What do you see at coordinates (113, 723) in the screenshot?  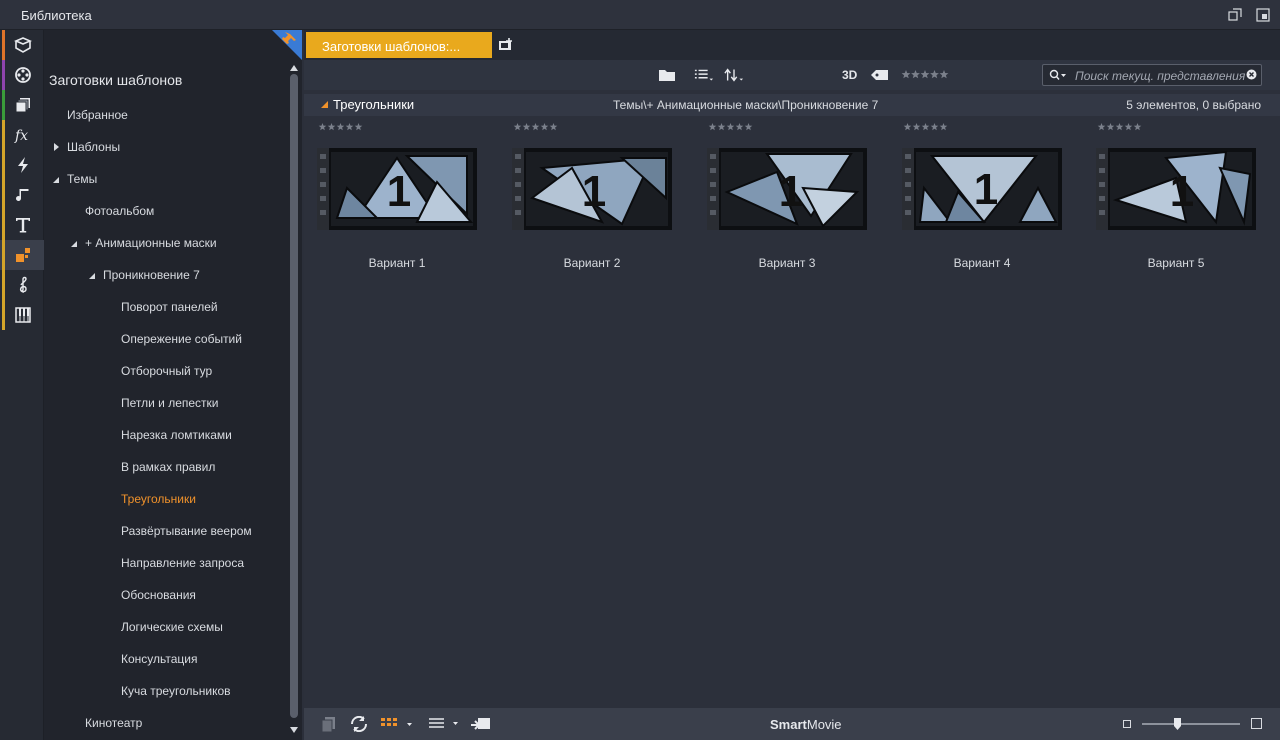 I see `tree-node-cinema: Кинотеатр` at bounding box center [113, 723].